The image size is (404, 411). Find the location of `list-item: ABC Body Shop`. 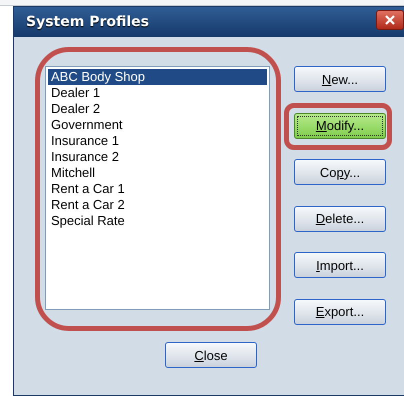

list-item: ABC Body Shop is located at coordinates (157, 77).